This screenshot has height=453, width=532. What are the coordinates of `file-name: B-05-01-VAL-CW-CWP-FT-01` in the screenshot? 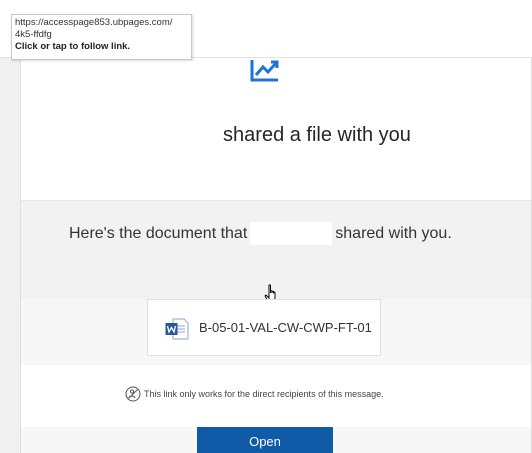 It's located at (285, 327).